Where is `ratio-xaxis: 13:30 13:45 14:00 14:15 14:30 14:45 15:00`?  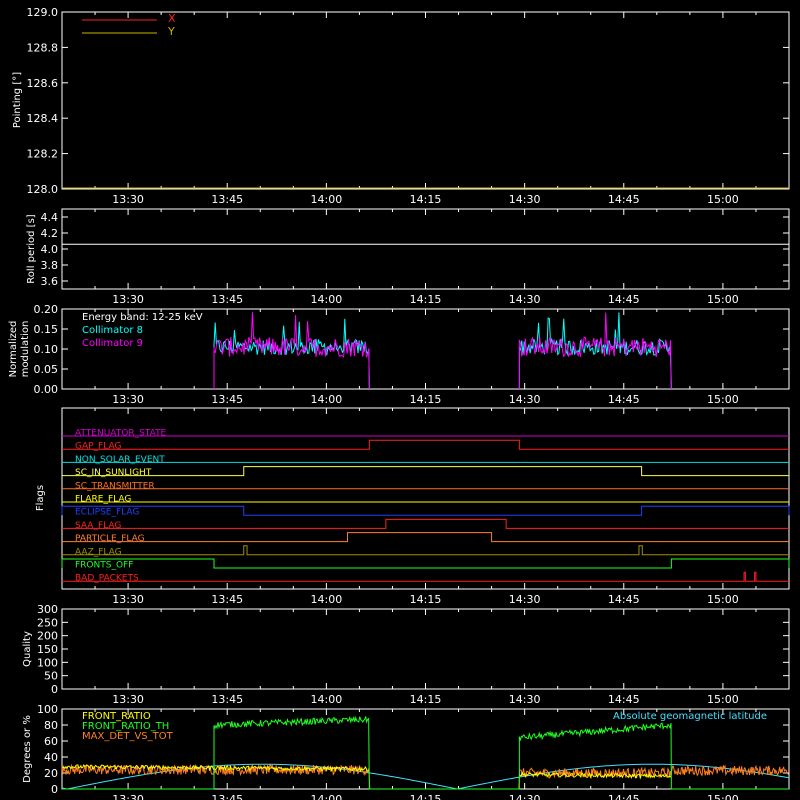 ratio-xaxis: 13:30 13:45 14:00 14:15 14:30 14:45 15:00 is located at coordinates (425, 754).